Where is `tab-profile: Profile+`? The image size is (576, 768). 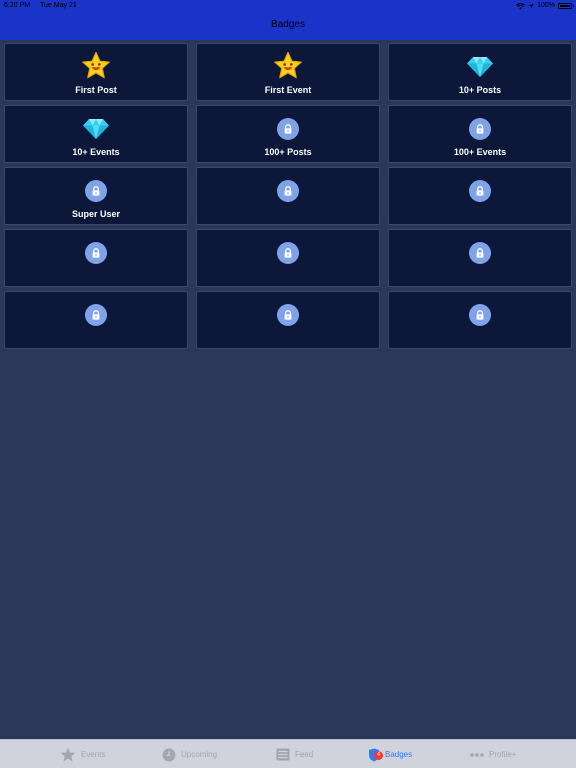 tab-profile: Profile+ is located at coordinates (493, 754).